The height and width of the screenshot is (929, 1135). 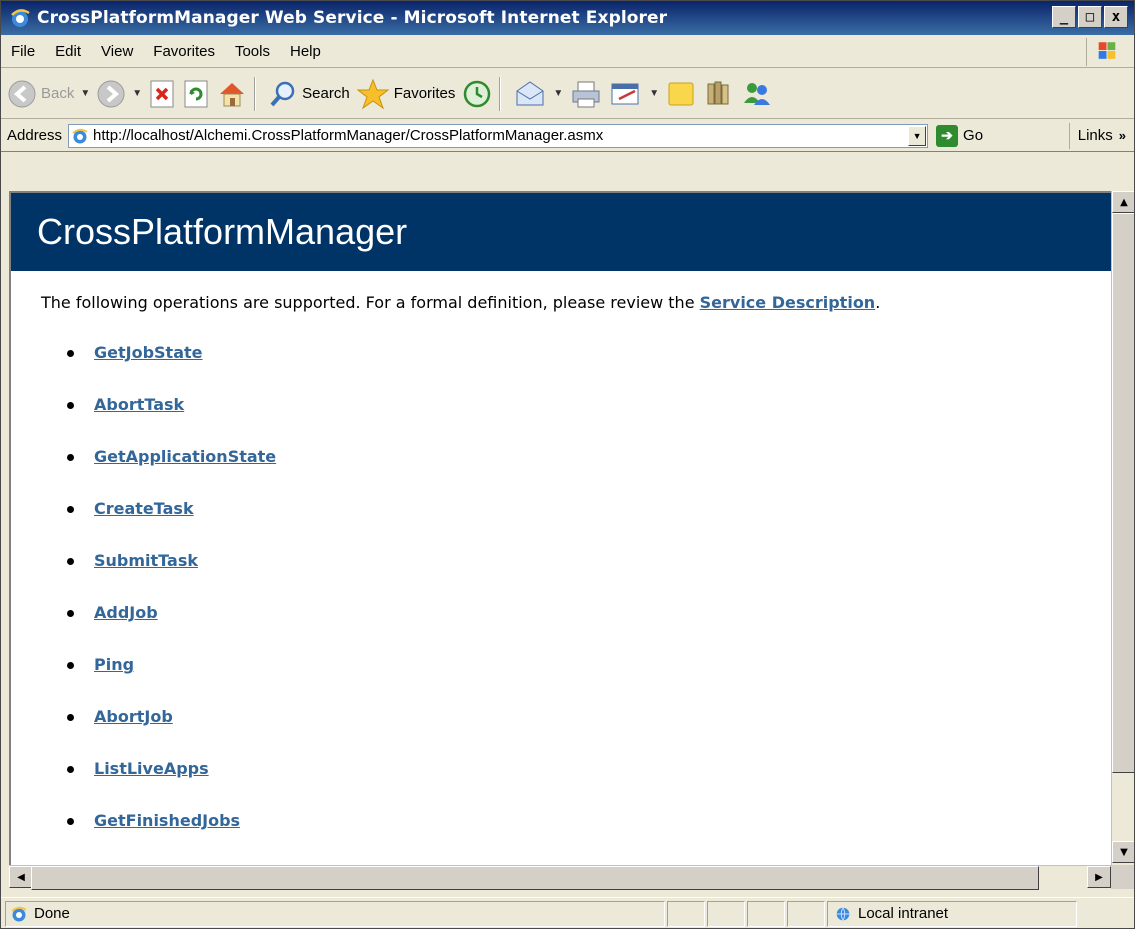 What do you see at coordinates (567, 52) in the screenshot?
I see `menu-bar: File Edit View Favorites Tools Help` at bounding box center [567, 52].